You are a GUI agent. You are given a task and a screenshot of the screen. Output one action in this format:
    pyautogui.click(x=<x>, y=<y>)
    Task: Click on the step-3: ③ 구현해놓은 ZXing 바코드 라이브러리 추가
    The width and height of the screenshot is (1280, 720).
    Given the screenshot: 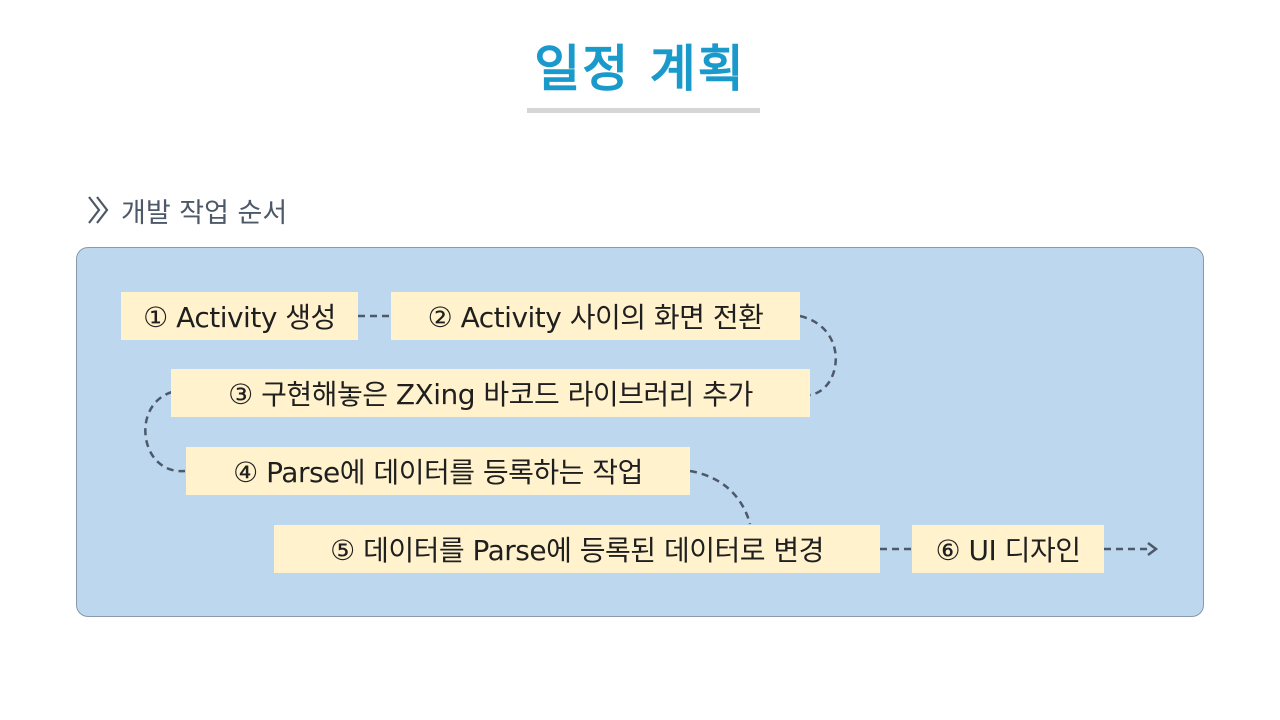 What is the action you would take?
    pyautogui.click(x=490, y=393)
    